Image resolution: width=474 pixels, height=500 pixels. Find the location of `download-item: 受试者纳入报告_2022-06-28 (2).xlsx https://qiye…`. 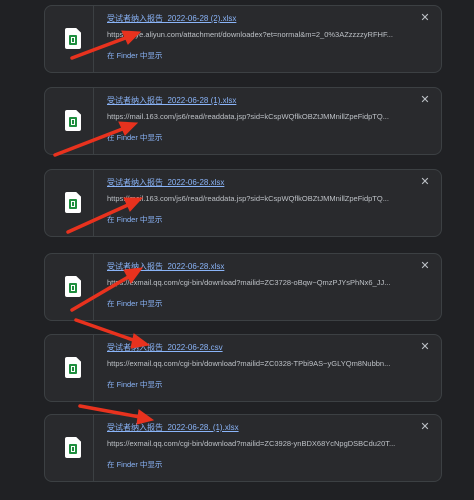

download-item: 受试者纳入报告_2022-06-28 (2).xlsx https://qiye… is located at coordinates (243, 39).